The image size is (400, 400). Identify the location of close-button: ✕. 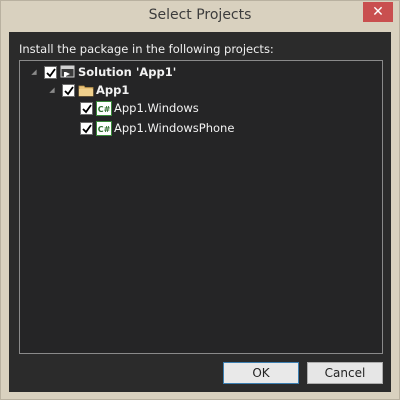
(378, 12).